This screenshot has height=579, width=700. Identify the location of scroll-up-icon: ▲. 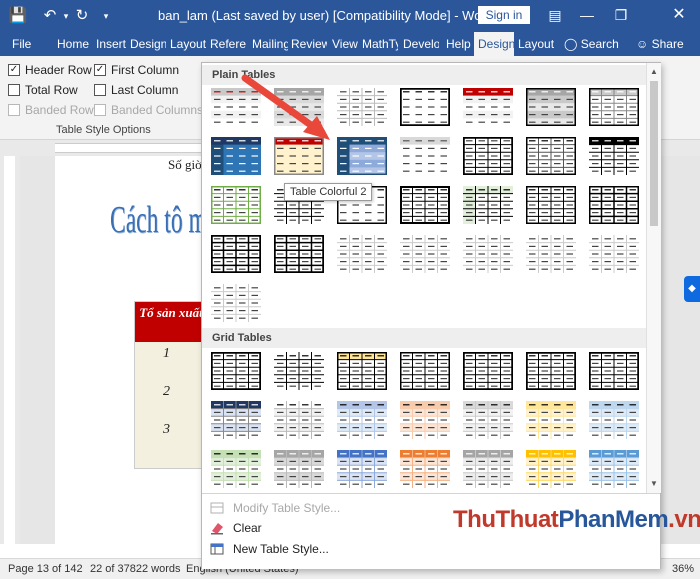
(654, 72).